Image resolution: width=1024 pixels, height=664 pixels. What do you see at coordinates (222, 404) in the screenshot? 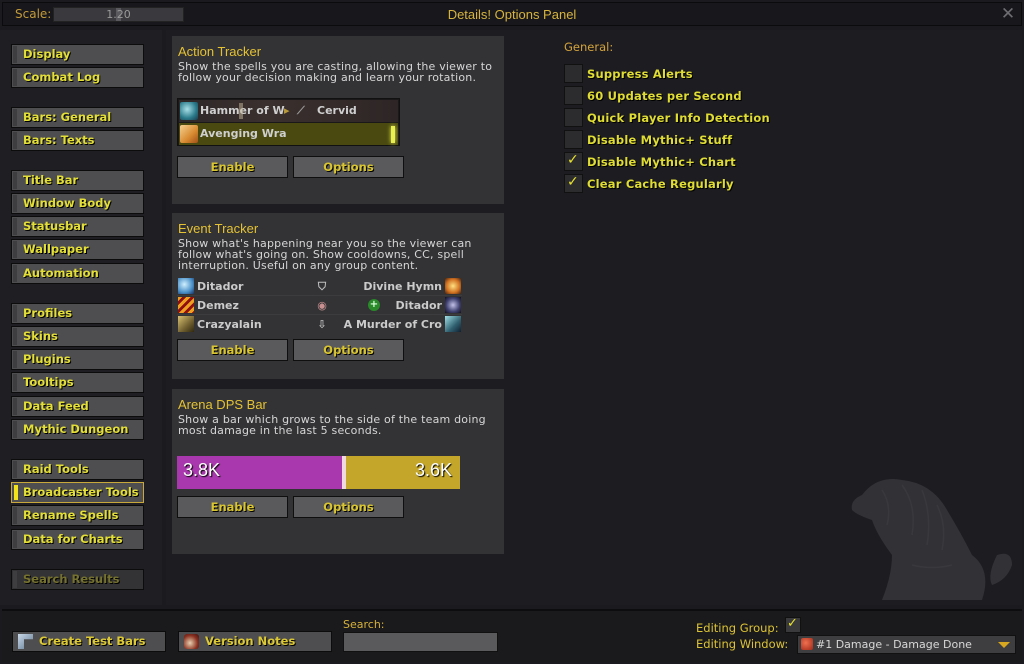
I see `arena-dps-bar-title: Arena DPS Bar` at bounding box center [222, 404].